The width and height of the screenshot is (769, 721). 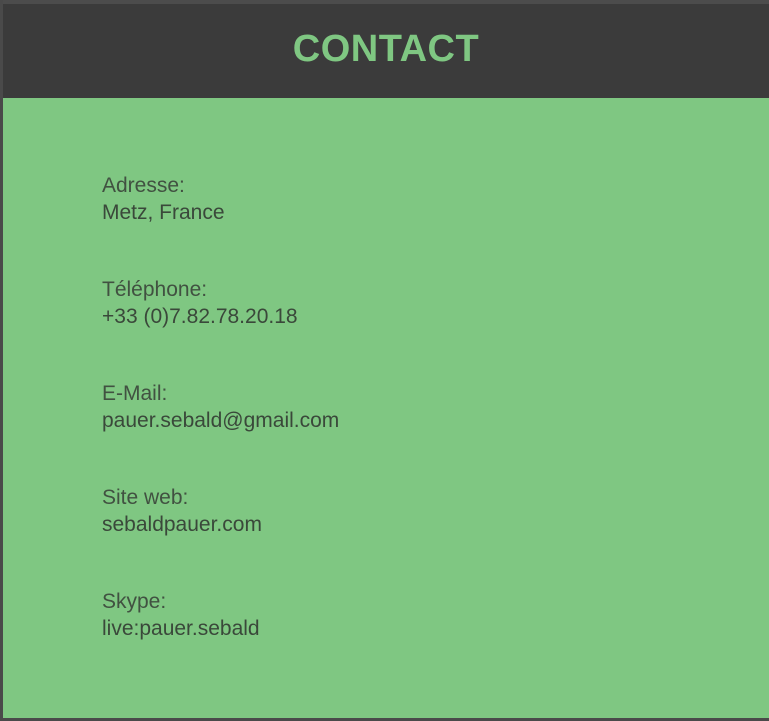 I want to click on address-value: Metz, France, so click(x=163, y=212).